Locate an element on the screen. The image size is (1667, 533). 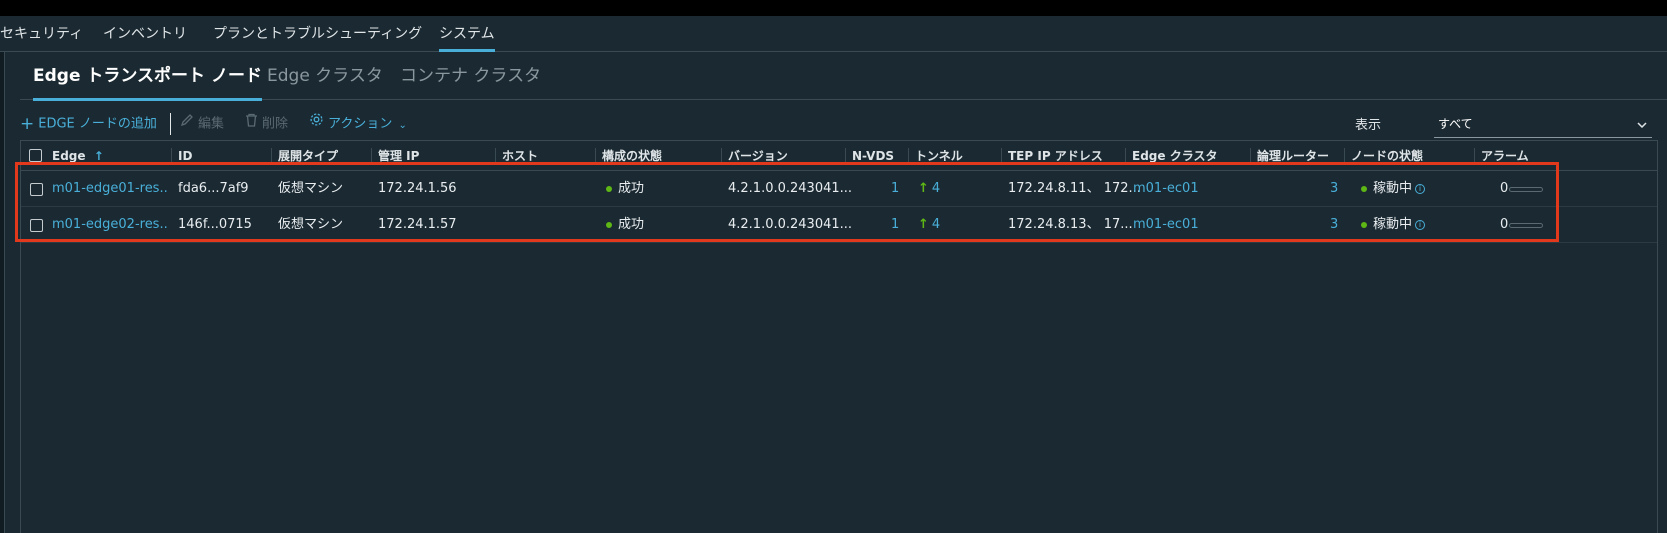
edge-id: 146f...0715 is located at coordinates (215, 224).